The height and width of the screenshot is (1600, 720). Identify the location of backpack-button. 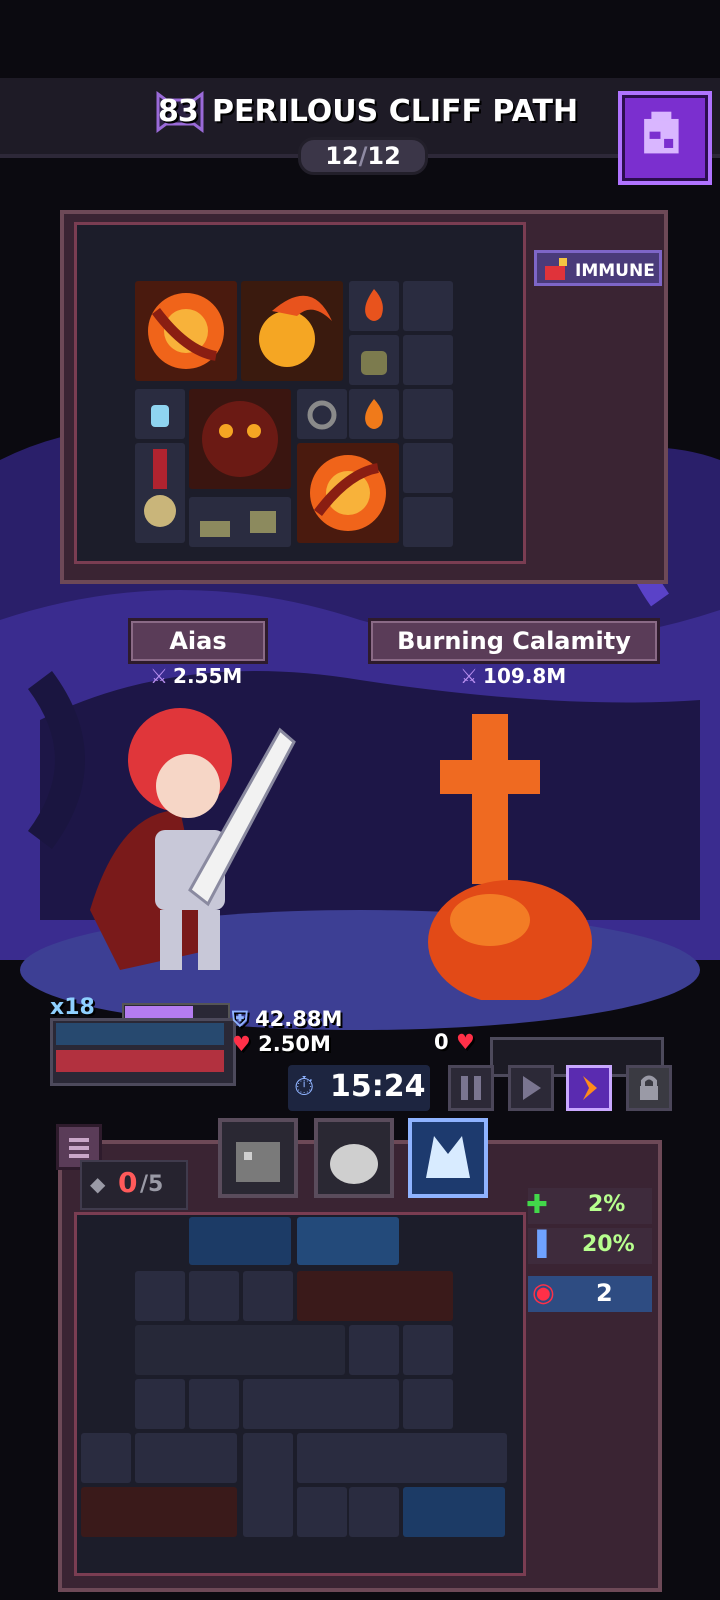
(665, 138).